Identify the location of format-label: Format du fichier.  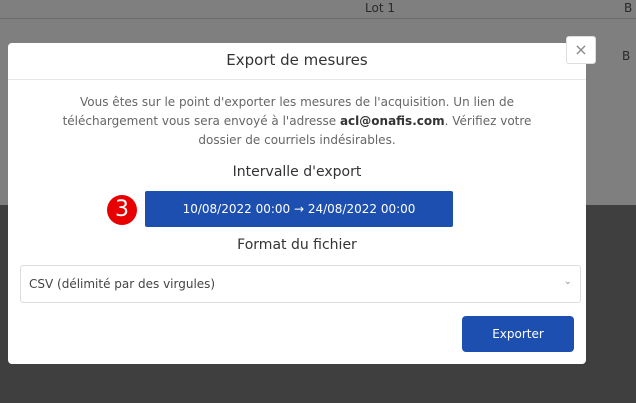
(297, 245).